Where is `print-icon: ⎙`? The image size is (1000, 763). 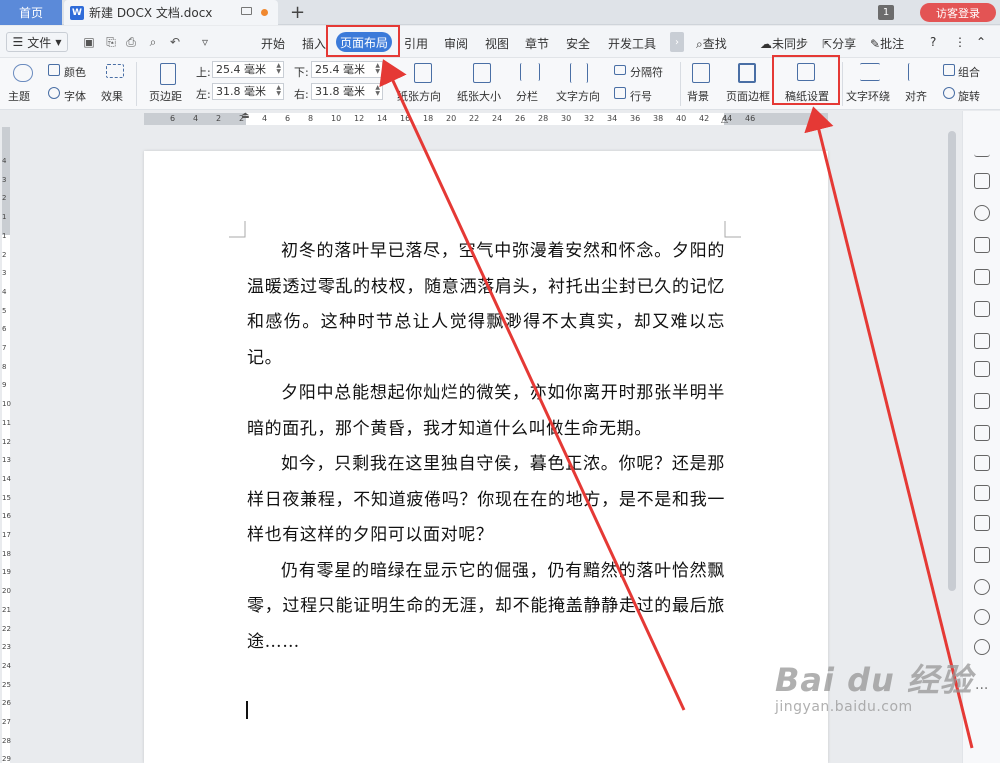 print-icon: ⎙ is located at coordinates (131, 42).